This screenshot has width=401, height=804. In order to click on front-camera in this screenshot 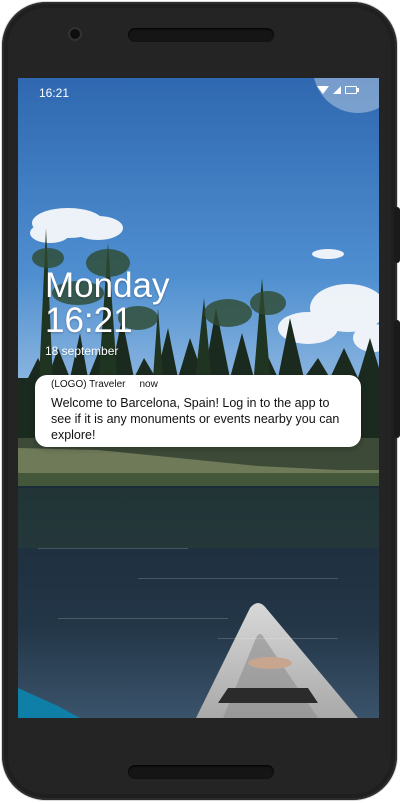, I will do `click(75, 34)`.